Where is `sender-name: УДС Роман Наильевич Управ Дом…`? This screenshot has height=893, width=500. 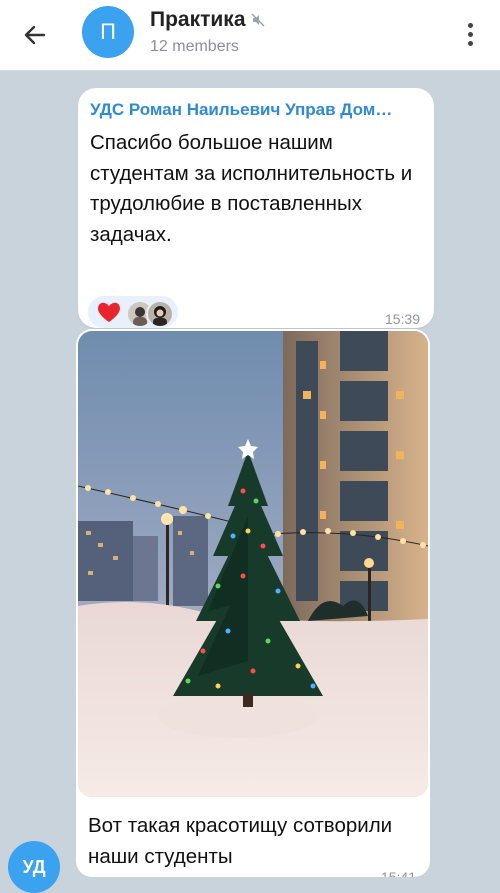
sender-name: УДС Роман Наильевич Управ Дом… is located at coordinates (258, 110).